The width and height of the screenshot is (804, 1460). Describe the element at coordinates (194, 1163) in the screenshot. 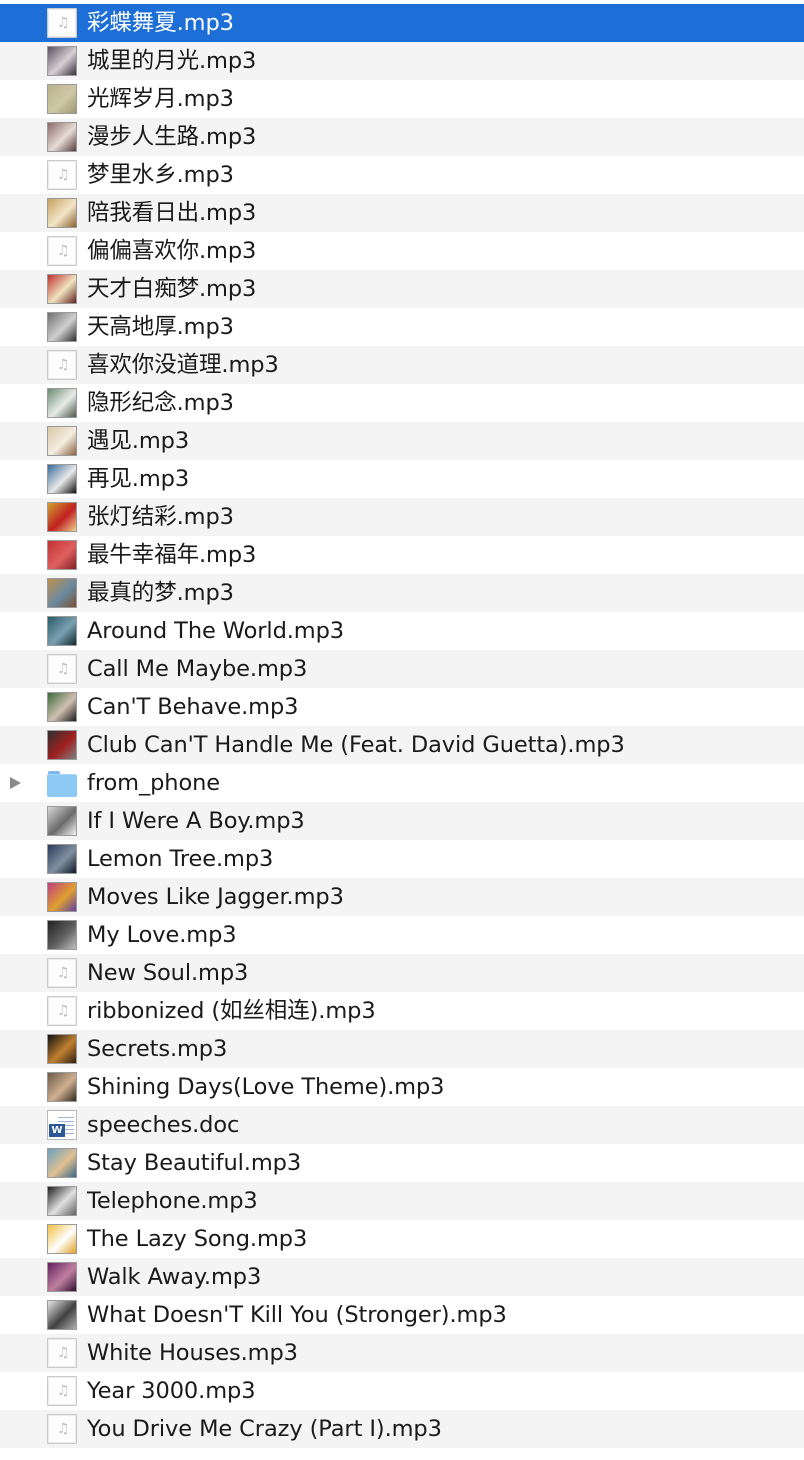

I see `file-name-label: Stay Beautiful.mp3` at that location.